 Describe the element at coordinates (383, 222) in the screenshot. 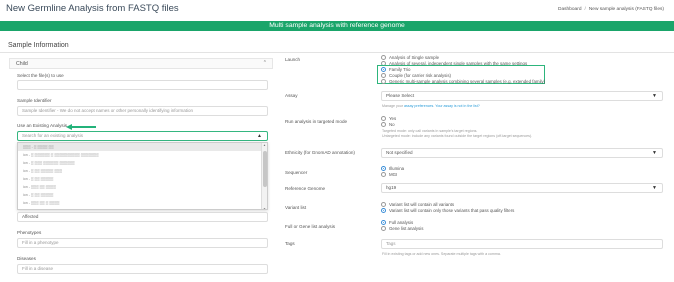

I see `radio-full-analysis` at that location.